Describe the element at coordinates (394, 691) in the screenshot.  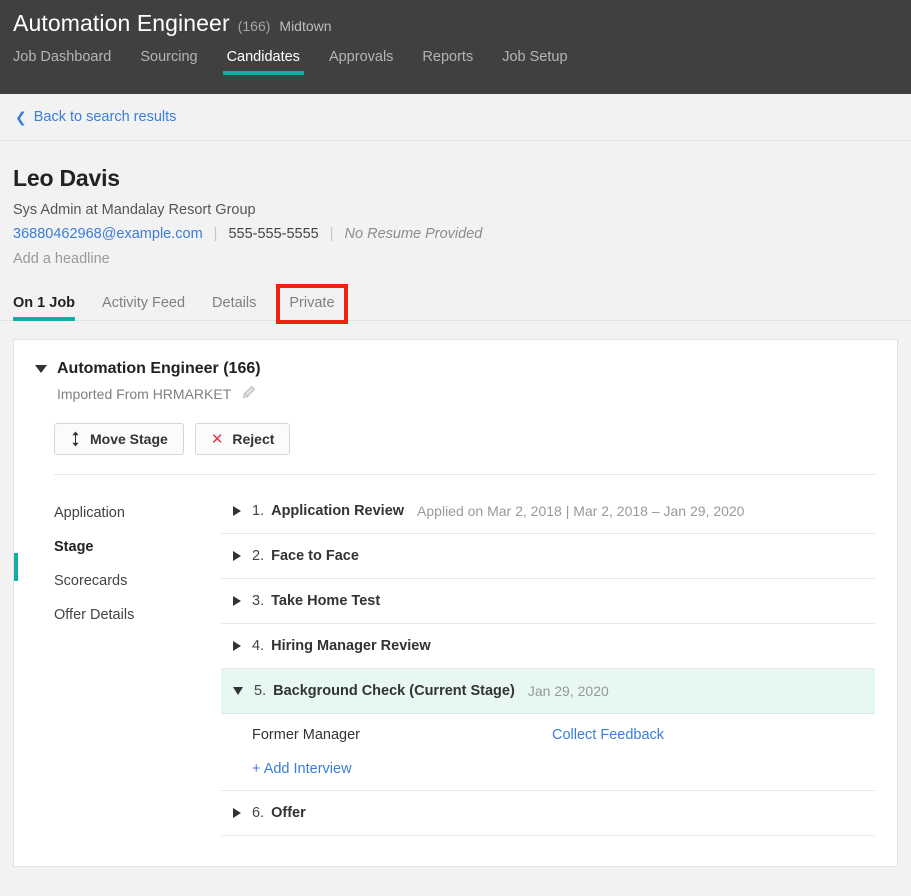
I see `stage-name: Background Check (Current Stage)` at that location.